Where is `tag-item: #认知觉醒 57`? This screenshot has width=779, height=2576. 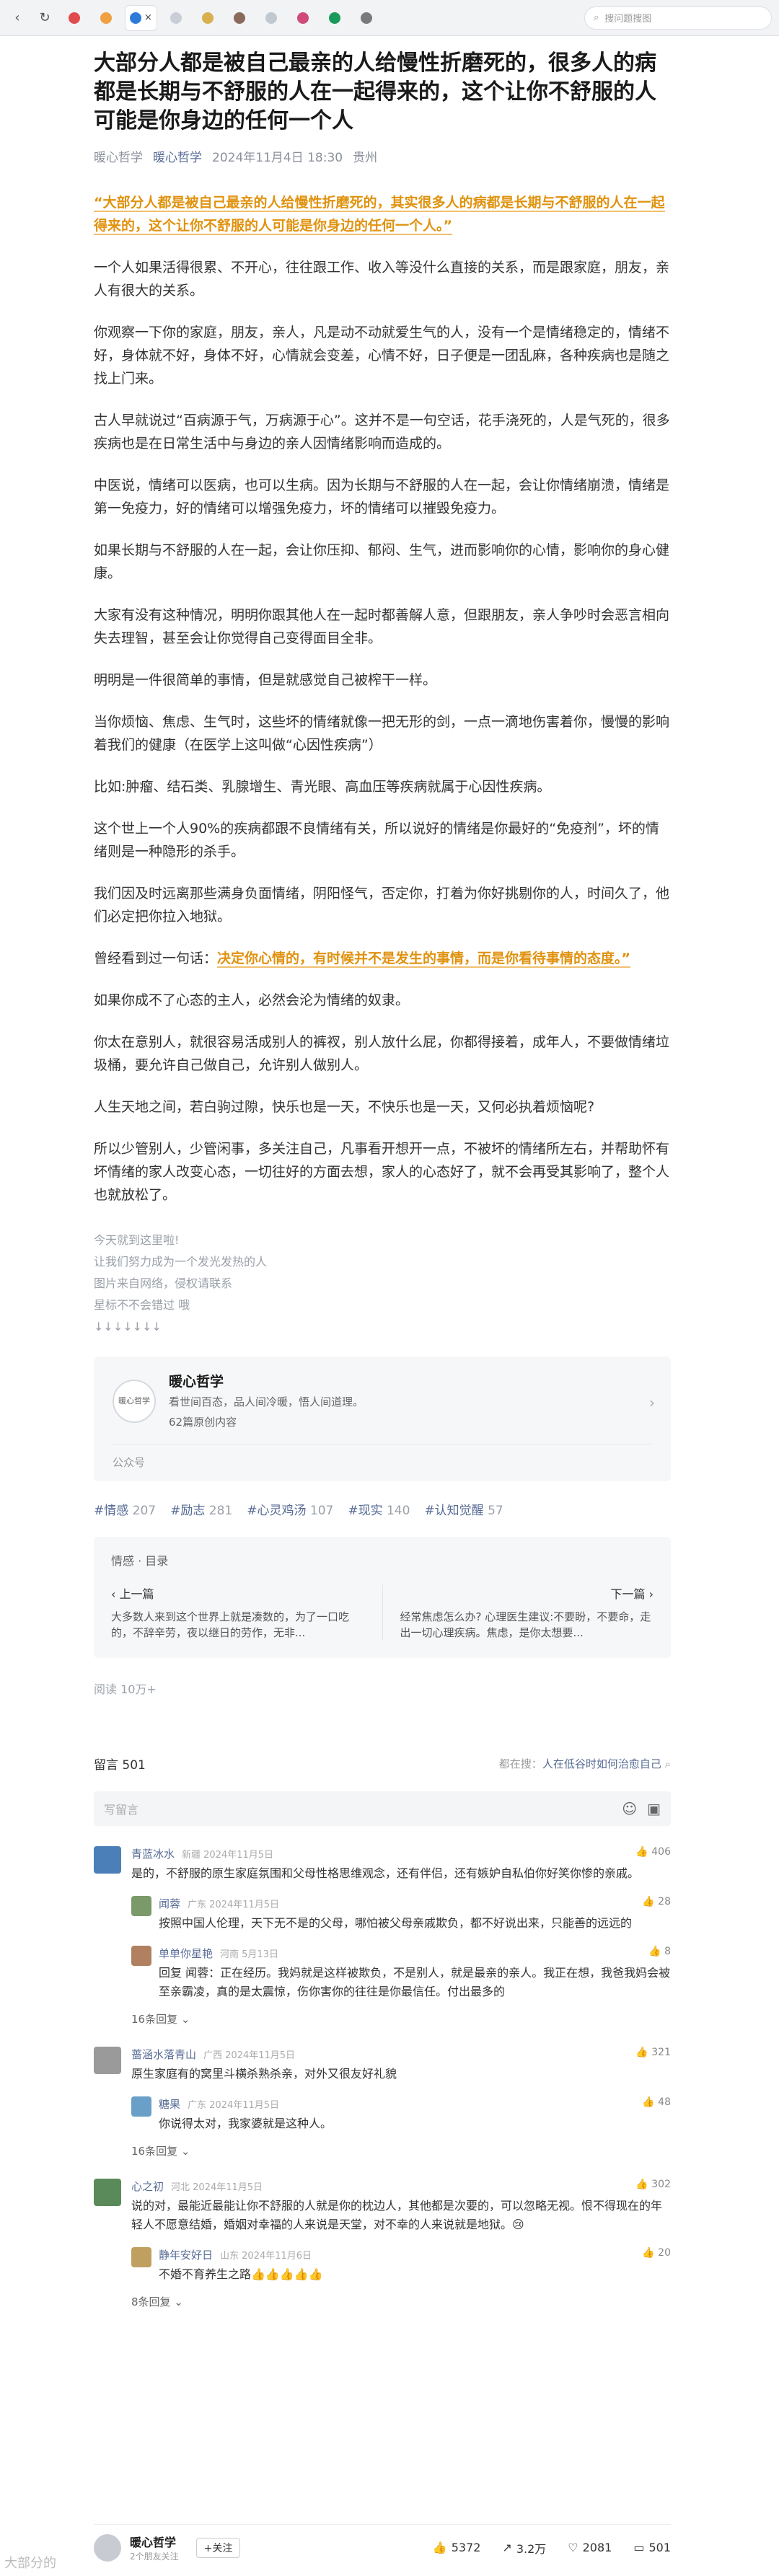 tag-item: #认知觉醒 57 is located at coordinates (463, 1509).